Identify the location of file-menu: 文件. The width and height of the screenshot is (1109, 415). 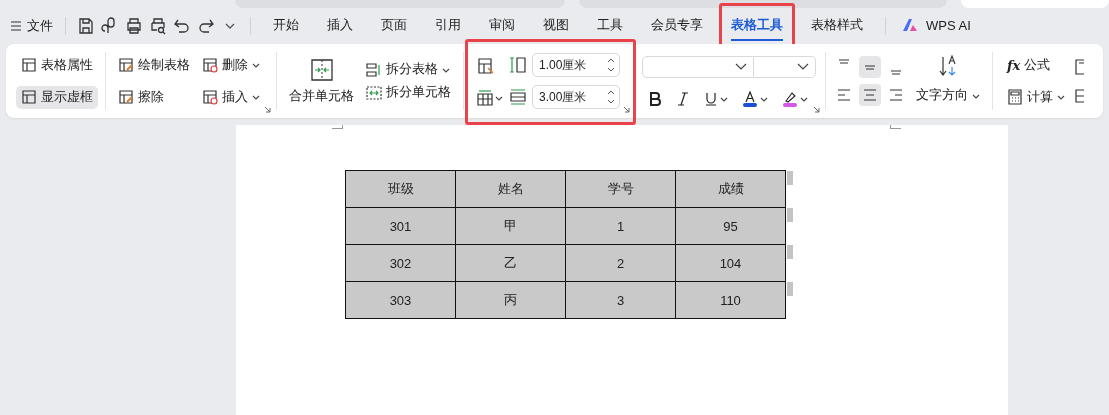
(31, 26).